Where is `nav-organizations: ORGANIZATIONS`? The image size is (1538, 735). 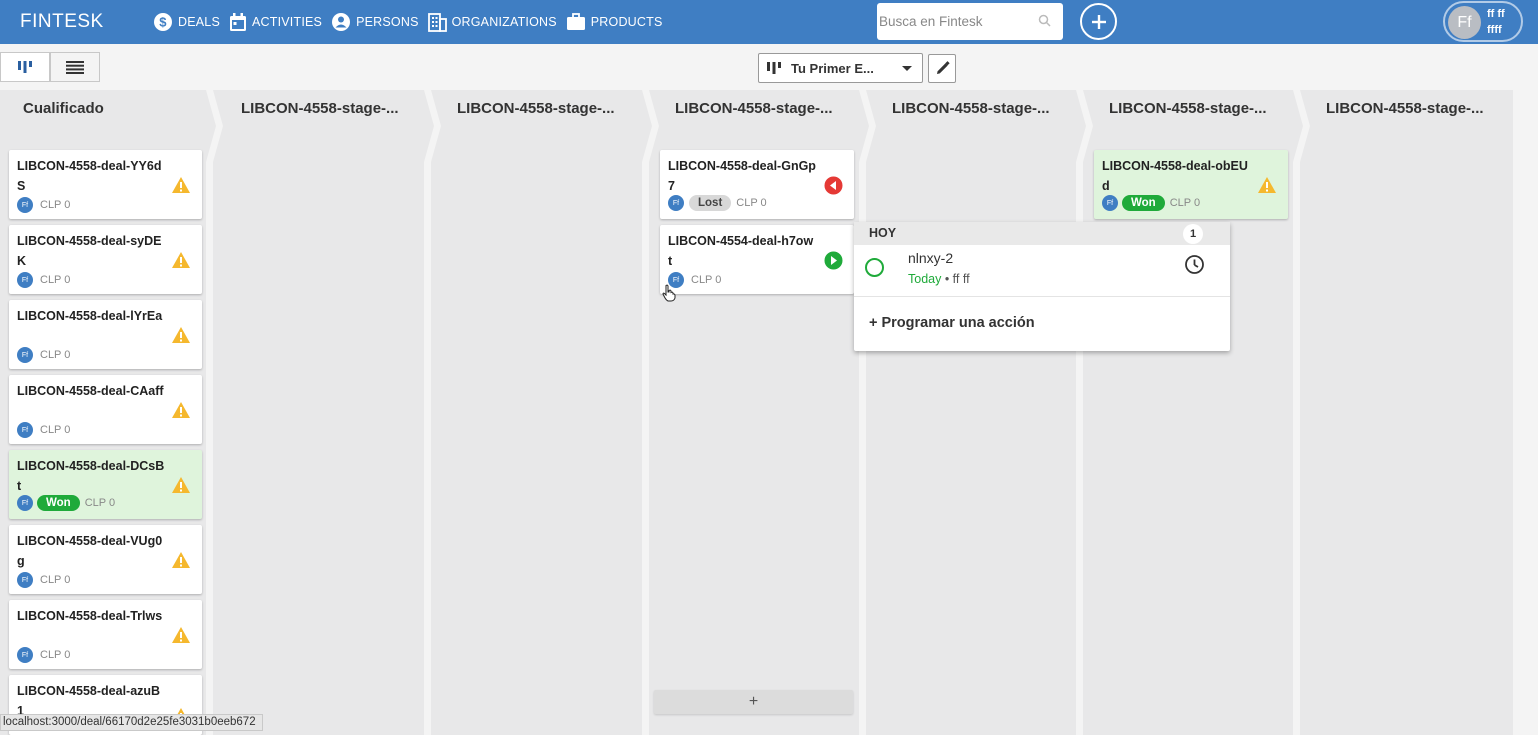 nav-organizations: ORGANIZATIONS is located at coordinates (492, 22).